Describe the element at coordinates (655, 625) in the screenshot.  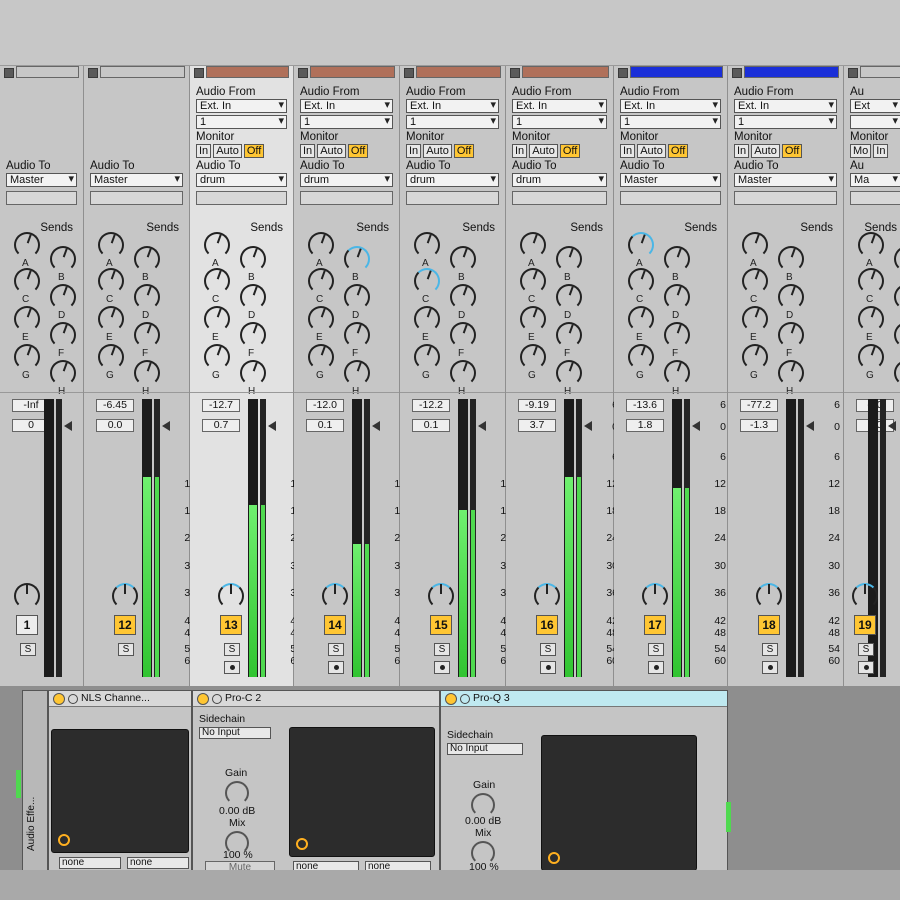
I see `track-activator-button: 17` at that location.